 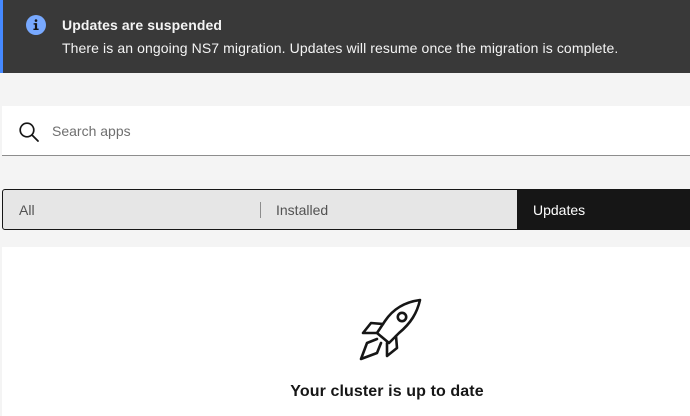 What do you see at coordinates (36, 25) in the screenshot?
I see `info-icon` at bounding box center [36, 25].